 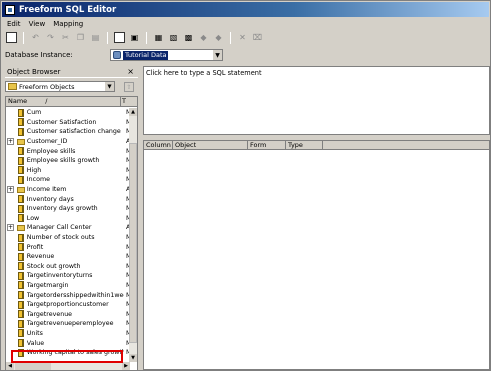 I want to click on object-name: Revenue, so click(x=40, y=257).